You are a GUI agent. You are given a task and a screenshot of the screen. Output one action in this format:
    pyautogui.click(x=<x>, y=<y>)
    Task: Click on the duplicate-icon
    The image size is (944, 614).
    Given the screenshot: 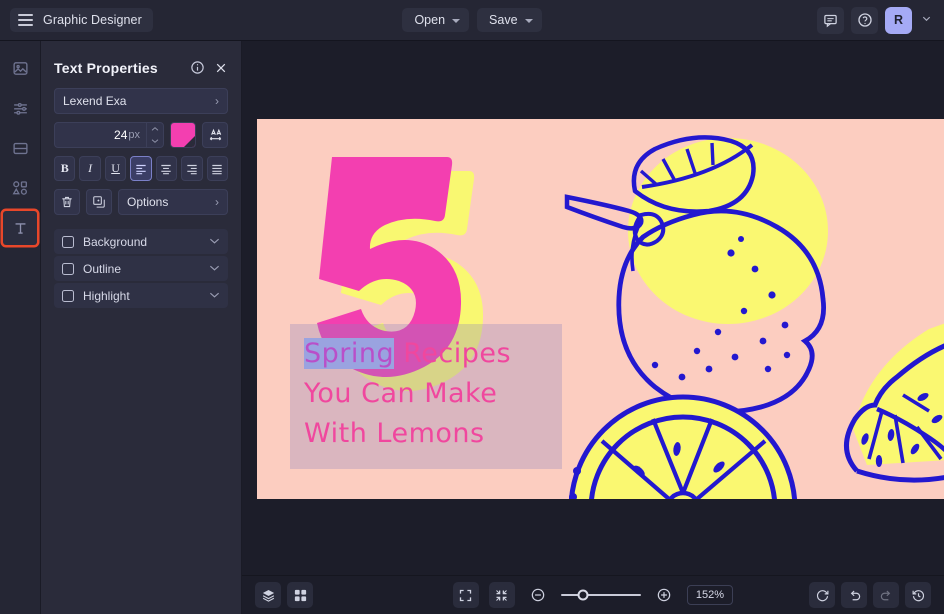 What is the action you would take?
    pyautogui.click(x=99, y=202)
    